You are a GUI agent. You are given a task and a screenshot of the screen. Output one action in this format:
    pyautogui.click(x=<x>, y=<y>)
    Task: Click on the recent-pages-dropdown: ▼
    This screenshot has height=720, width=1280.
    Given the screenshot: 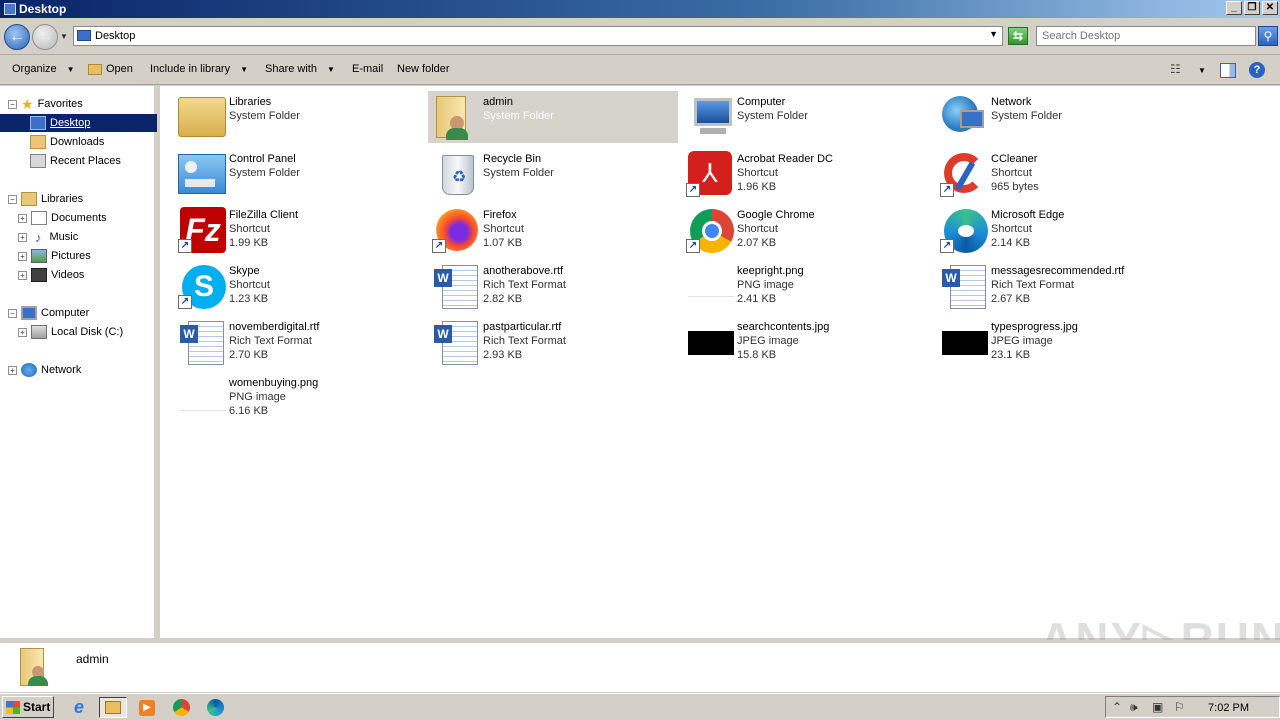 What is the action you would take?
    pyautogui.click(x=64, y=36)
    